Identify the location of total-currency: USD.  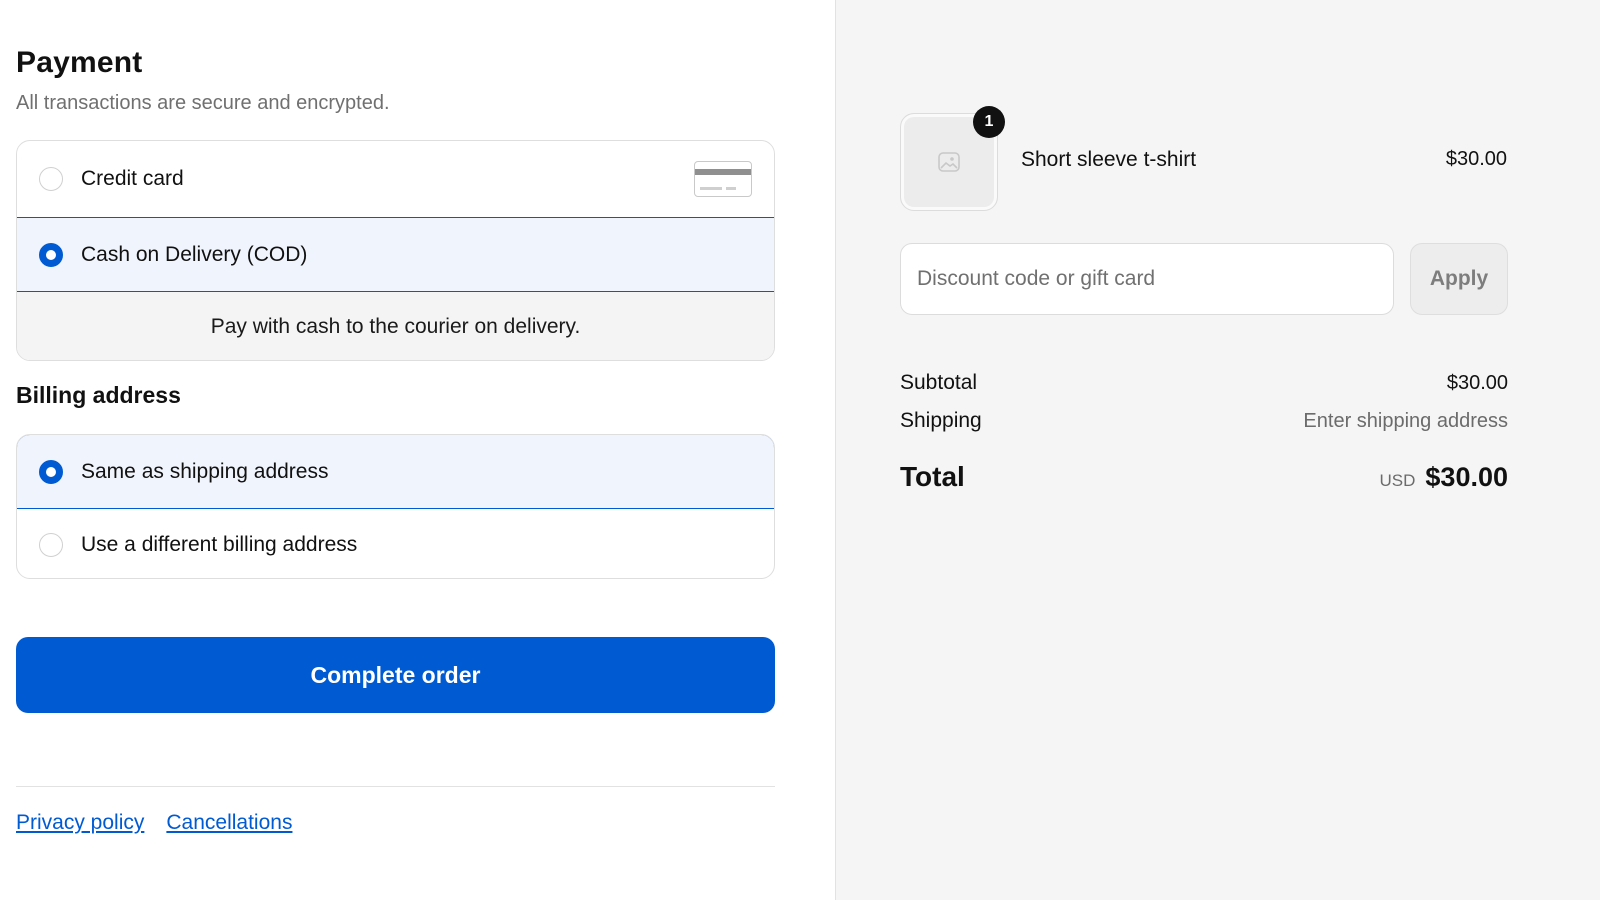
(1397, 480).